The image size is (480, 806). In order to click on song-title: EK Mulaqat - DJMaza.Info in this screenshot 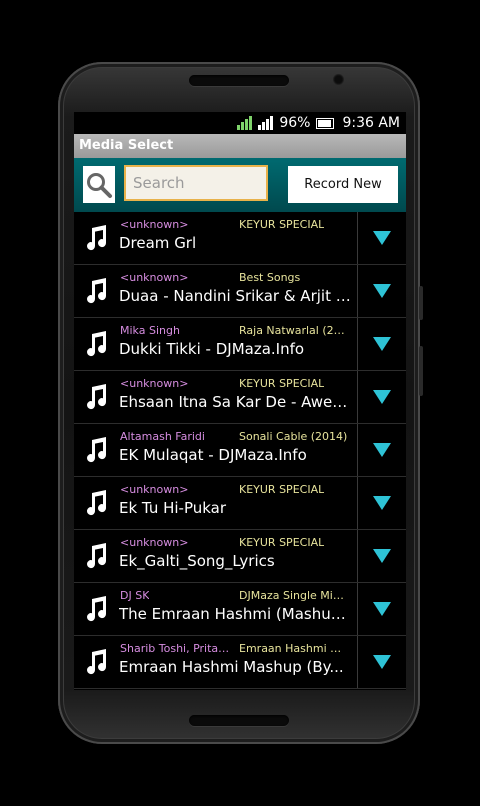, I will do `click(213, 455)`.